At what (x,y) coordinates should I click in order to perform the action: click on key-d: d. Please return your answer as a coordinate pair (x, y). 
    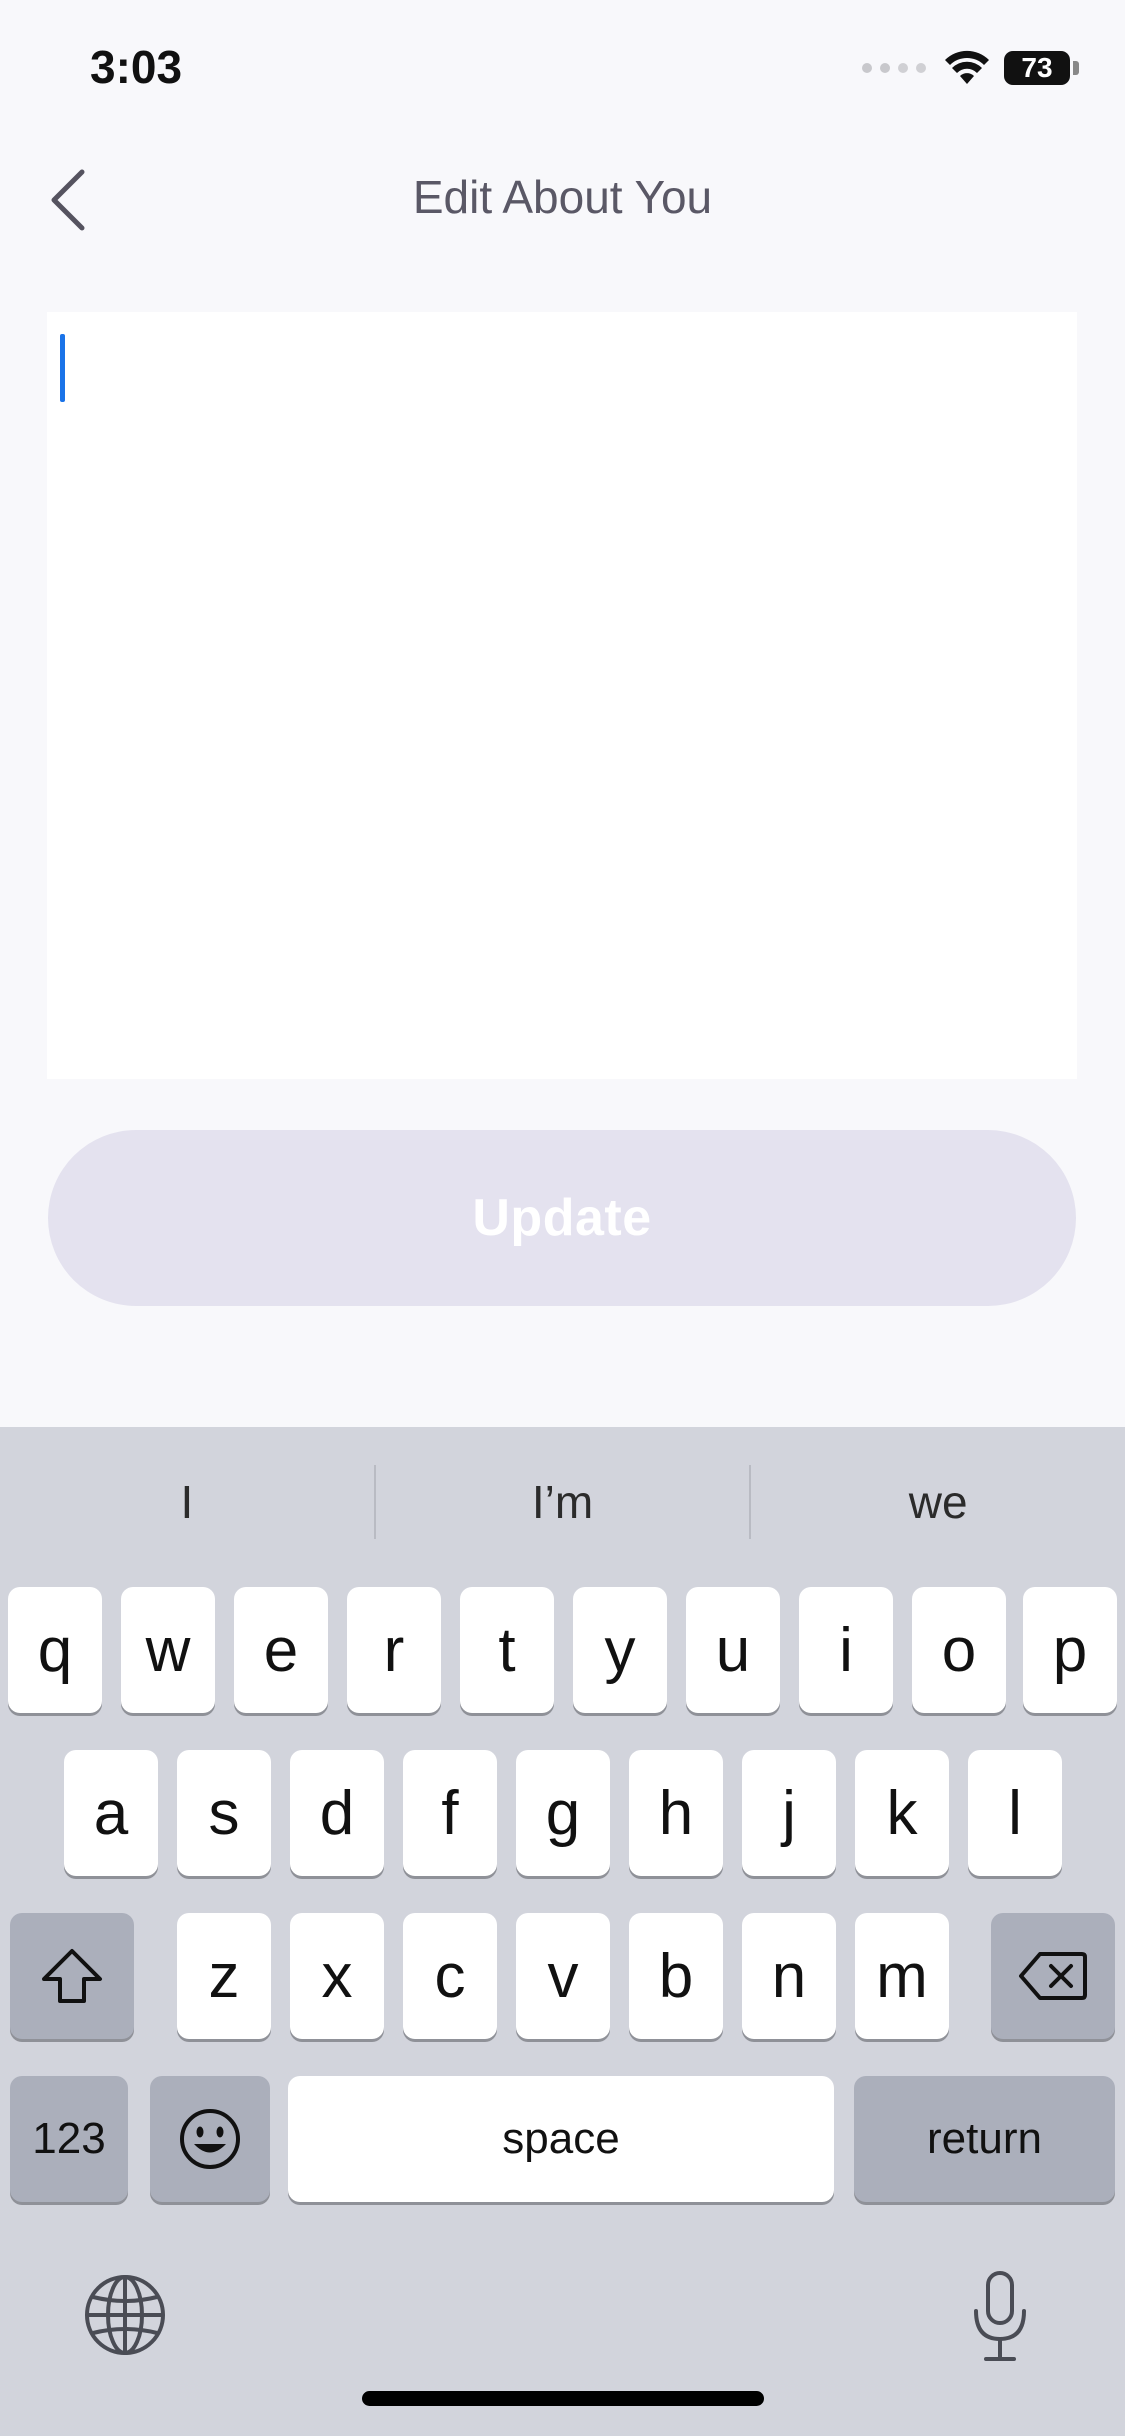
    Looking at the image, I should click on (337, 1813).